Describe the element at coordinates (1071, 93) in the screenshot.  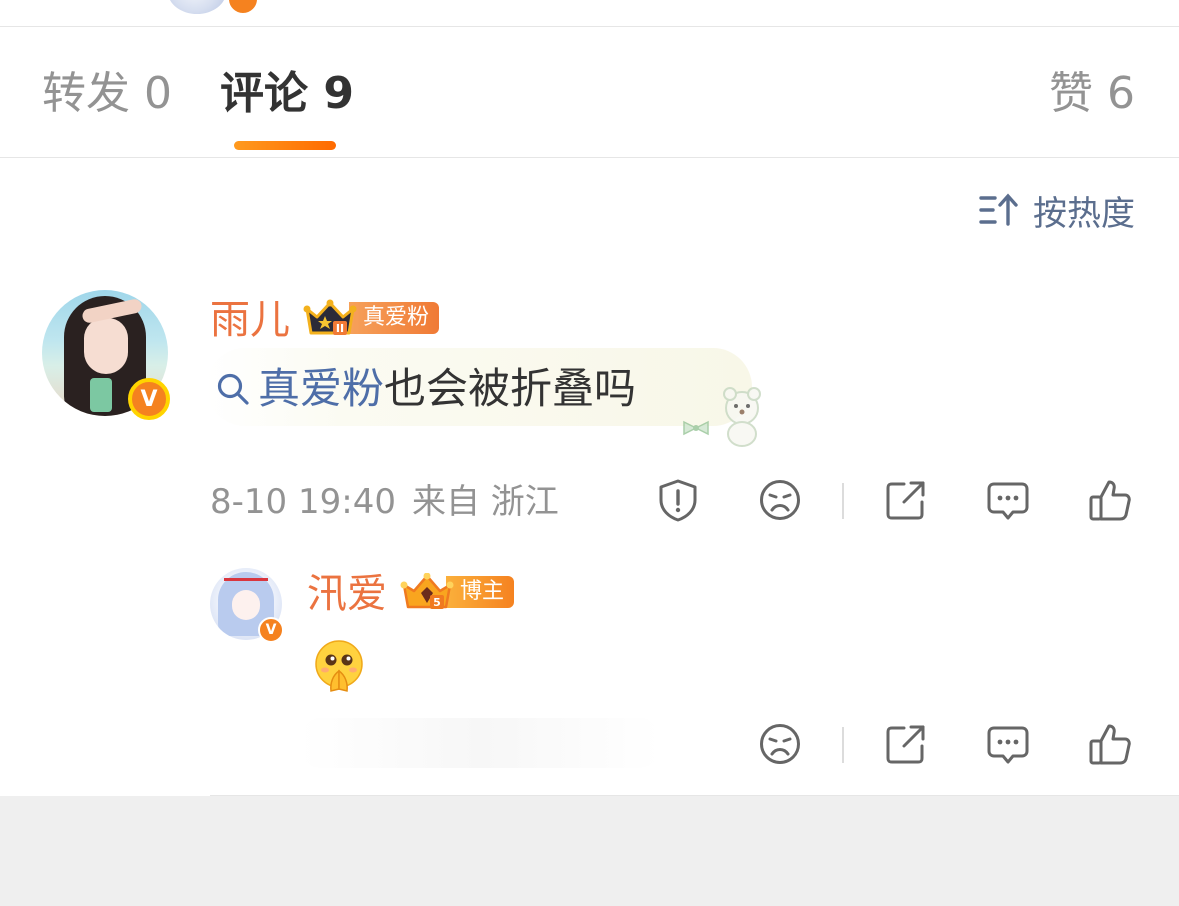
I see `tab-like-label: 赞` at that location.